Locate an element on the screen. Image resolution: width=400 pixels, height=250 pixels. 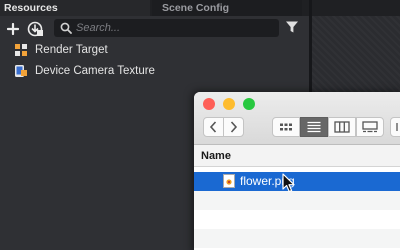
chevron-right-icon is located at coordinates (234, 127).